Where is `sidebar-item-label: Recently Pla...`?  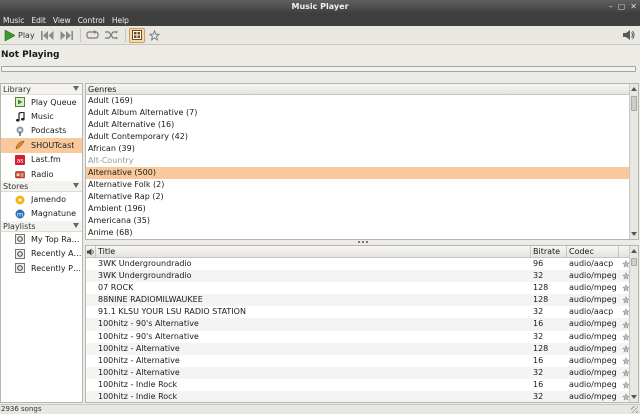
sidebar-item-label: Recently Pla... is located at coordinates (56, 268).